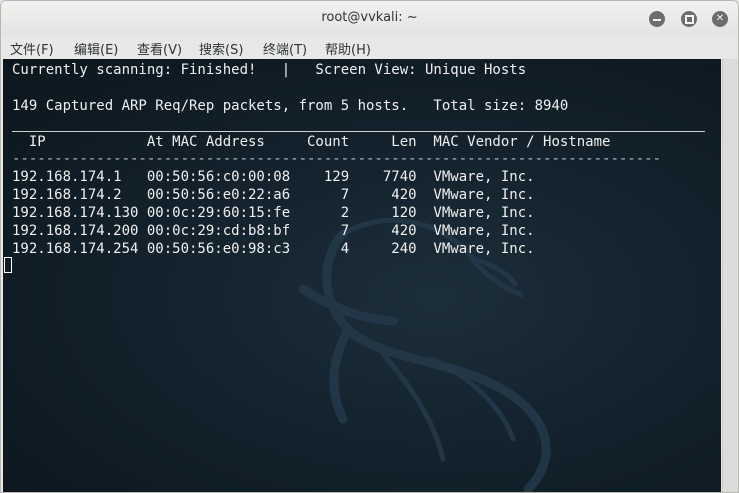 This screenshot has height=493, width=739. I want to click on menu-view: 查看(V), so click(159, 48).